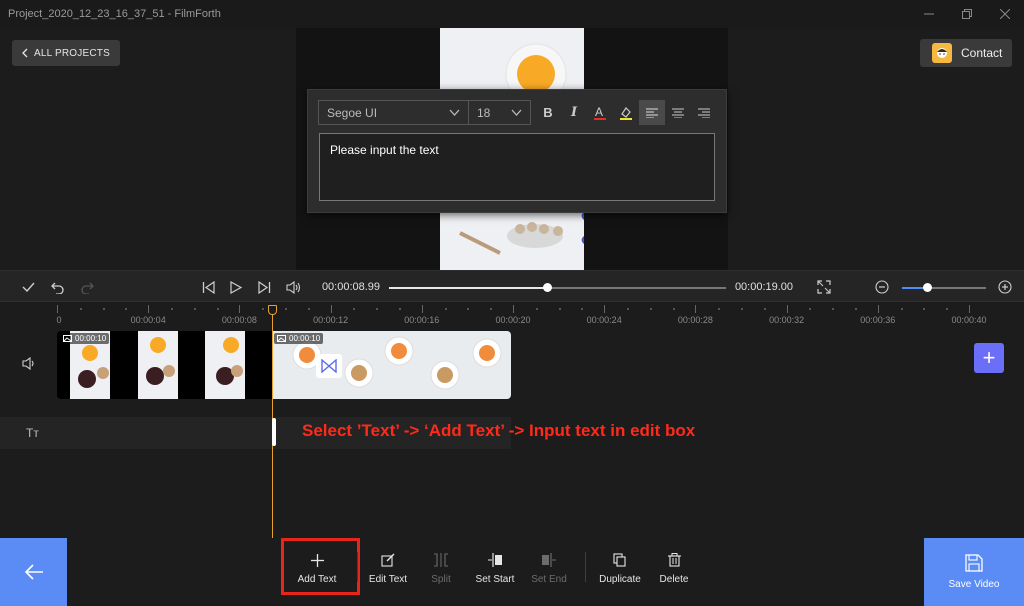 The image size is (1024, 606). Describe the element at coordinates (317, 560) in the screenshot. I see `plus-icon` at that location.